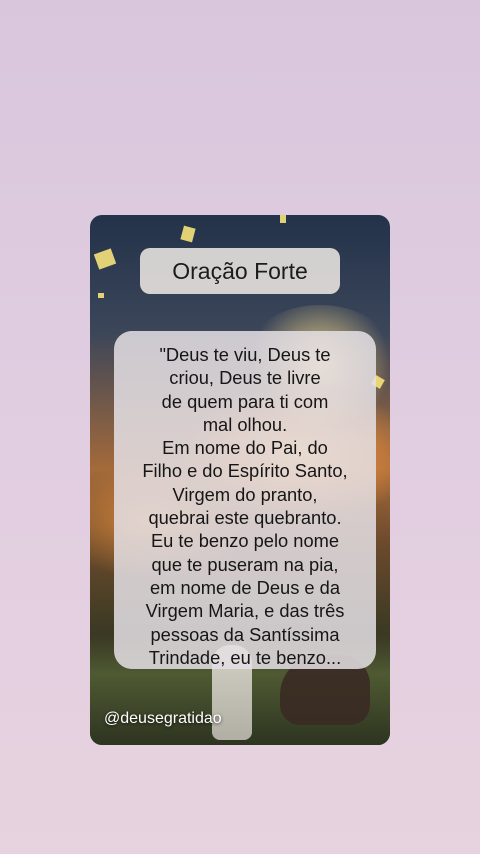 Image resolution: width=480 pixels, height=854 pixels. Describe the element at coordinates (163, 719) in the screenshot. I see `account-handle: @deusegratidao` at that location.